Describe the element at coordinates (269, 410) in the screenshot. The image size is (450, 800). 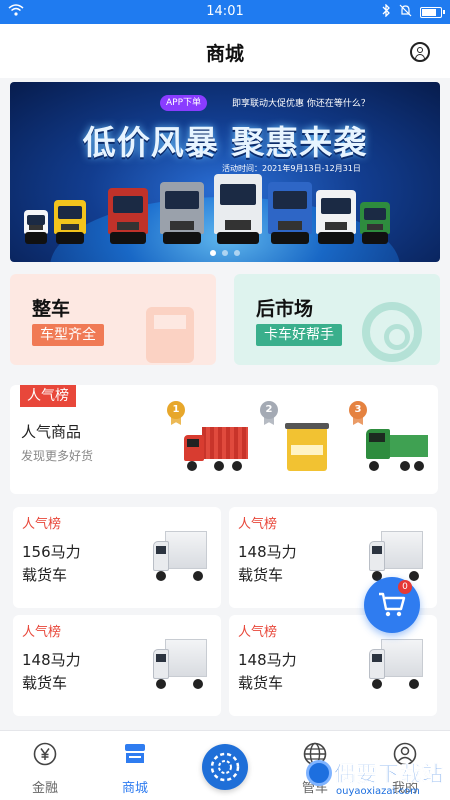
I see `medal-silver-icon: 2` at that location.